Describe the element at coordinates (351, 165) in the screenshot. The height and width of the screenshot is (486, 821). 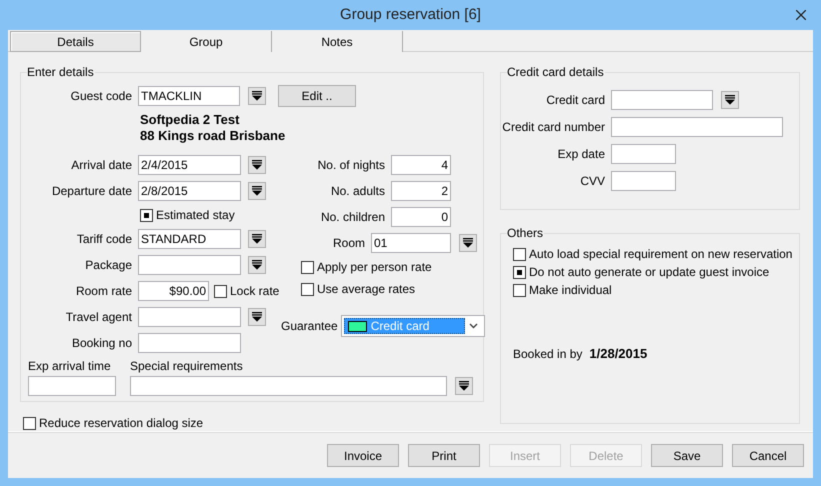
I see `field-label: No. of nights` at that location.